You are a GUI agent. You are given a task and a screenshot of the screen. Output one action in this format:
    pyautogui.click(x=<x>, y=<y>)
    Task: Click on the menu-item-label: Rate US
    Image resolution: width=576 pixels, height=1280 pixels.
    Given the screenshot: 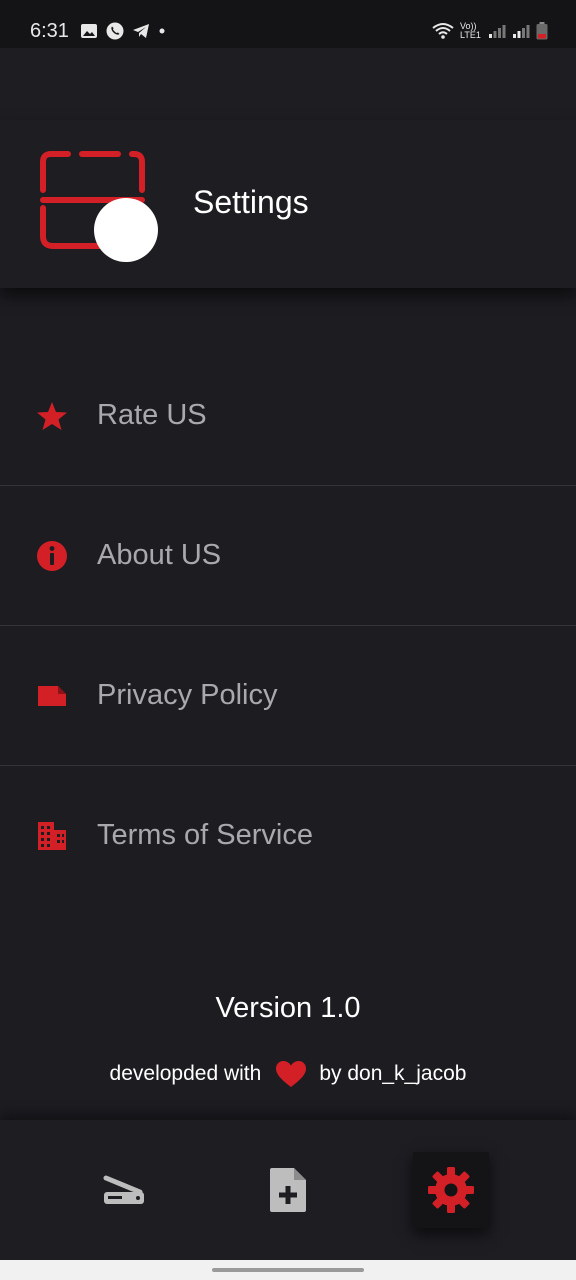 What is the action you would take?
    pyautogui.click(x=152, y=415)
    